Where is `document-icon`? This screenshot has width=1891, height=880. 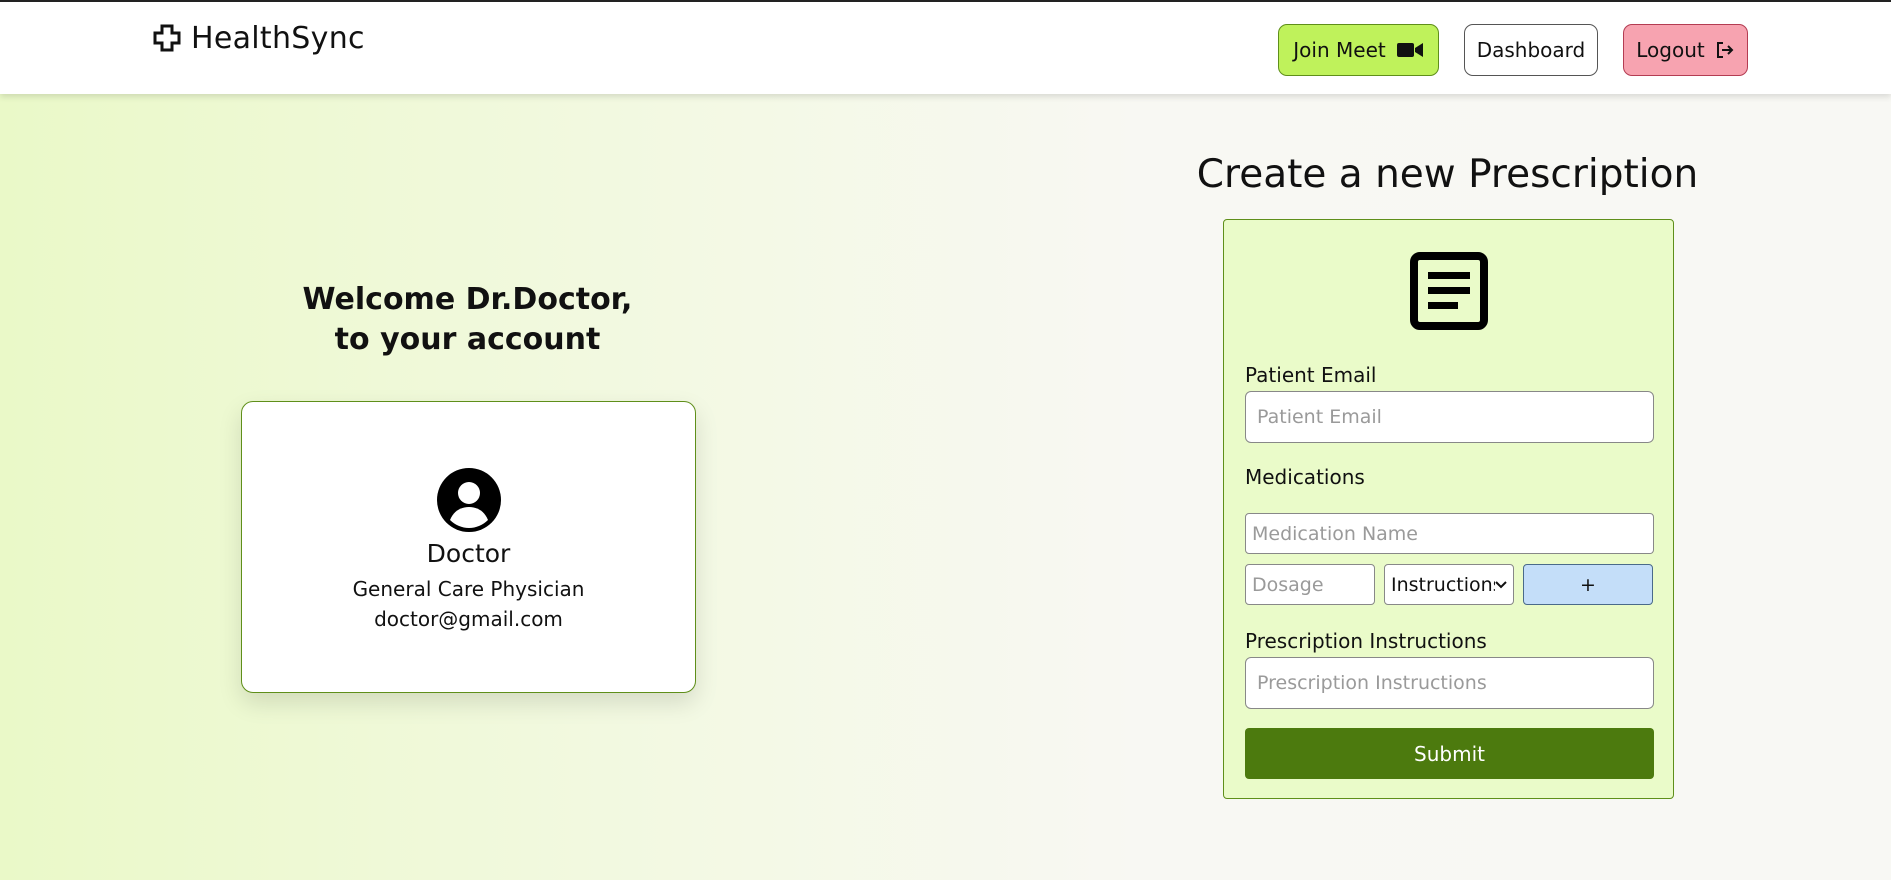 document-icon is located at coordinates (1449, 291).